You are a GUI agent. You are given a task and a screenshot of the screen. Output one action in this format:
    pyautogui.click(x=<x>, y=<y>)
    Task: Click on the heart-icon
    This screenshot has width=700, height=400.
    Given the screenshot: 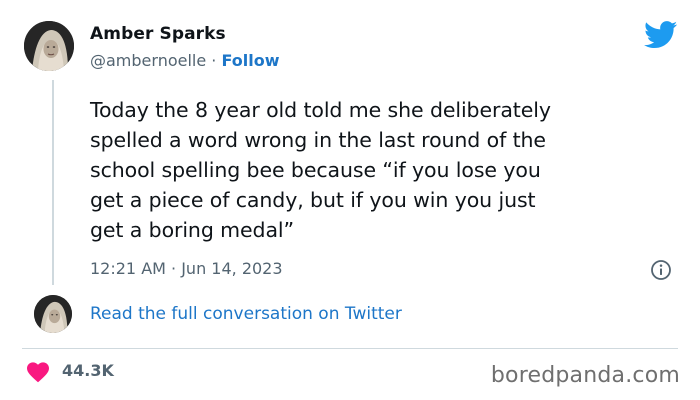 What is the action you would take?
    pyautogui.click(x=38, y=372)
    